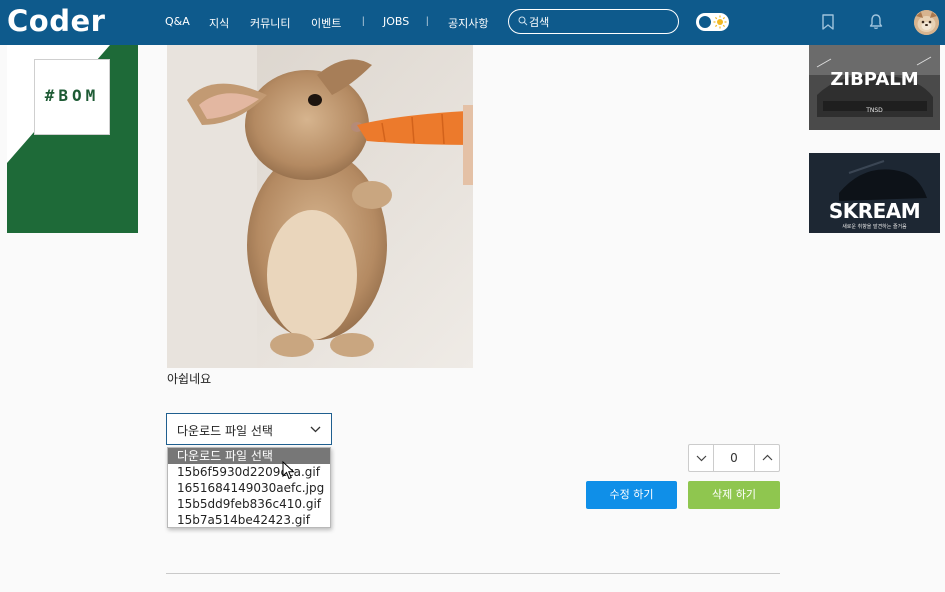 This screenshot has height=592, width=945. What do you see at coordinates (249, 520) in the screenshot?
I see `dropdown-option: 15b7a514be42423.gif` at bounding box center [249, 520].